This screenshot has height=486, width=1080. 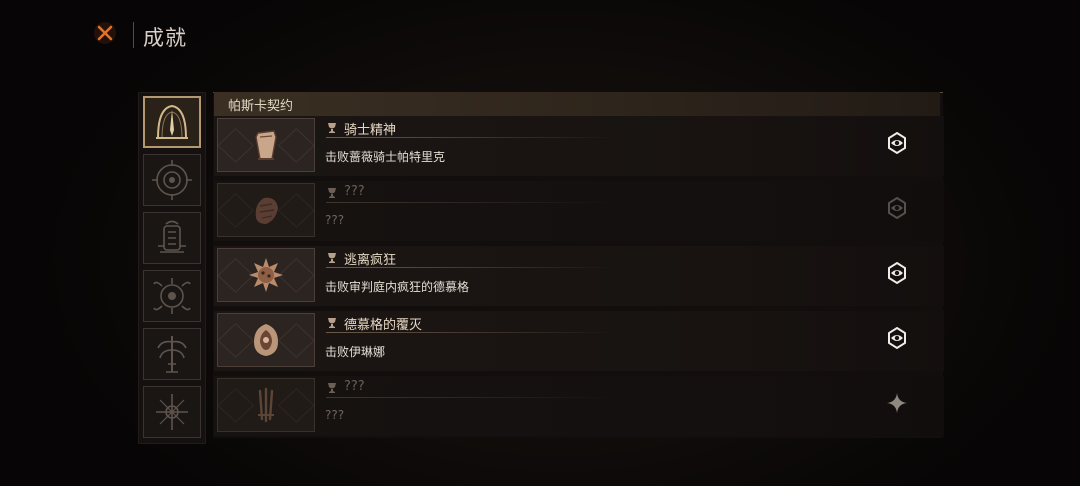 I want to click on claw-blades-icon, so click(x=266, y=405).